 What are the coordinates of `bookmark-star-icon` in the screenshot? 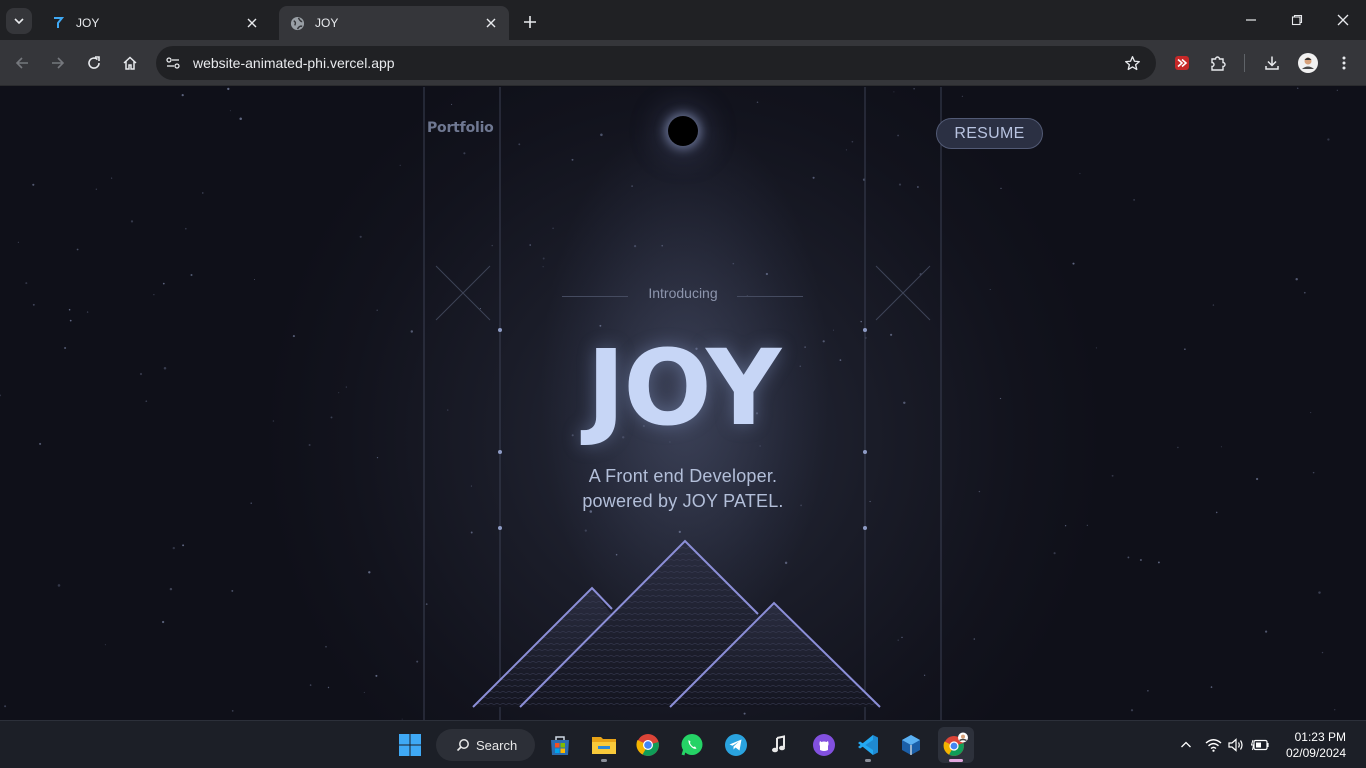 It's located at (1132, 63).